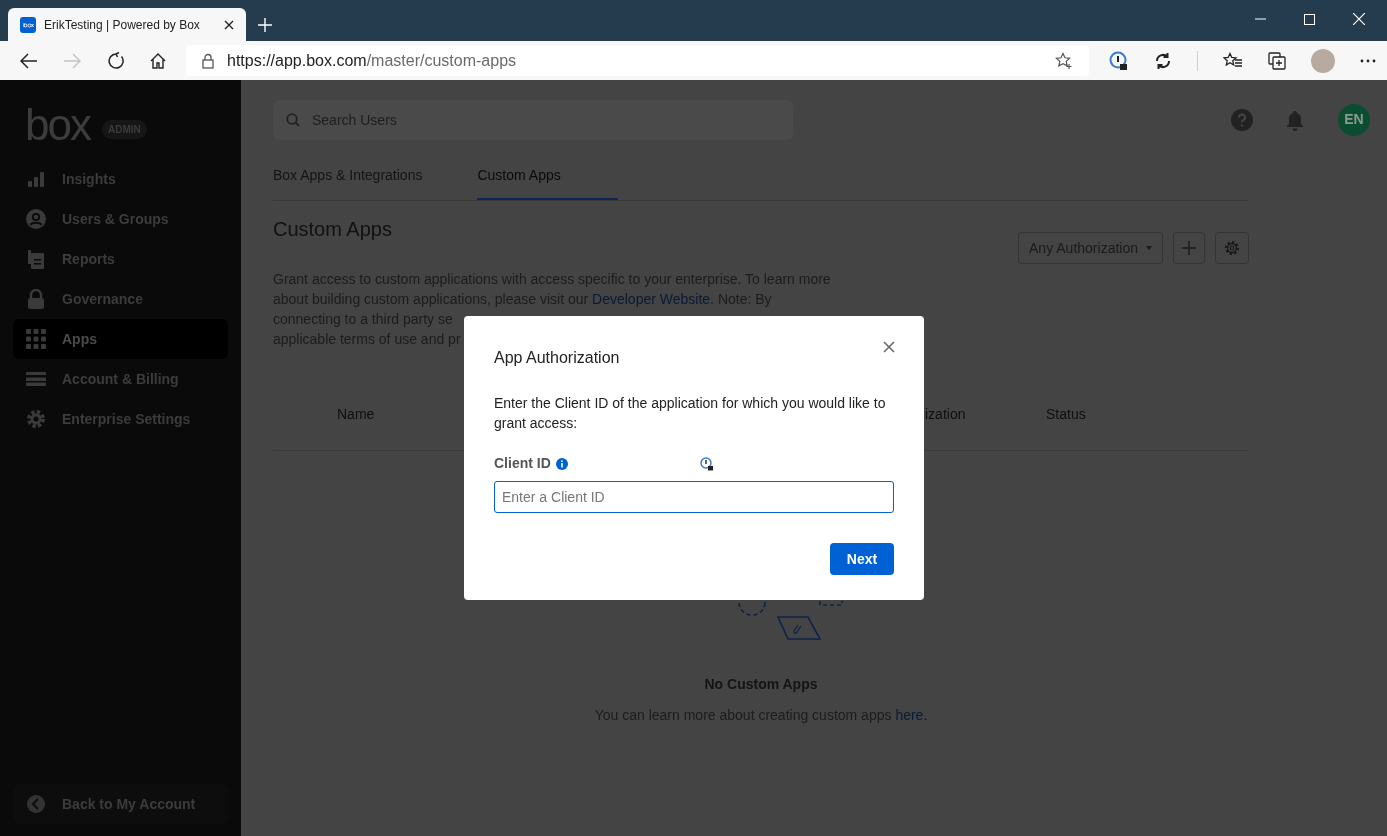  I want to click on caret-icon, so click(1149, 248).